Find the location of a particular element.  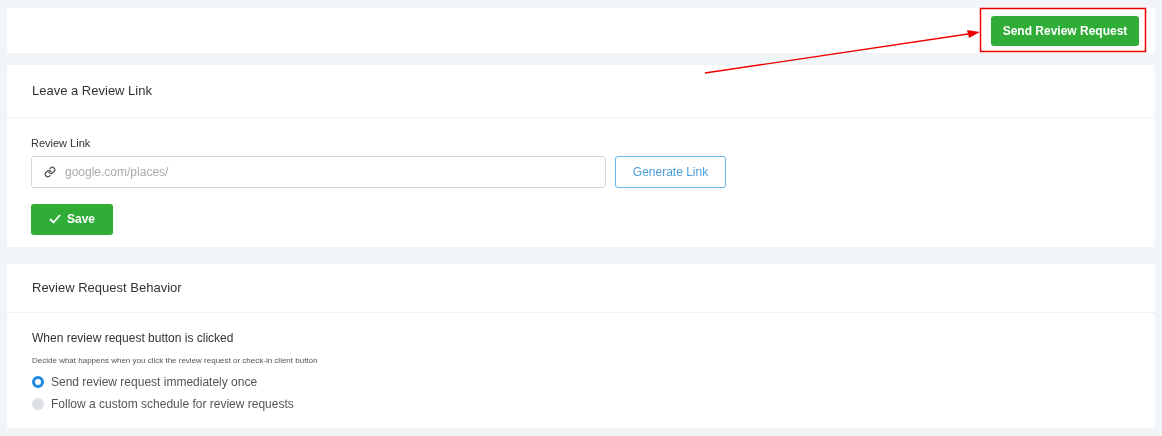

generate-link-button: Generate Link is located at coordinates (670, 171).